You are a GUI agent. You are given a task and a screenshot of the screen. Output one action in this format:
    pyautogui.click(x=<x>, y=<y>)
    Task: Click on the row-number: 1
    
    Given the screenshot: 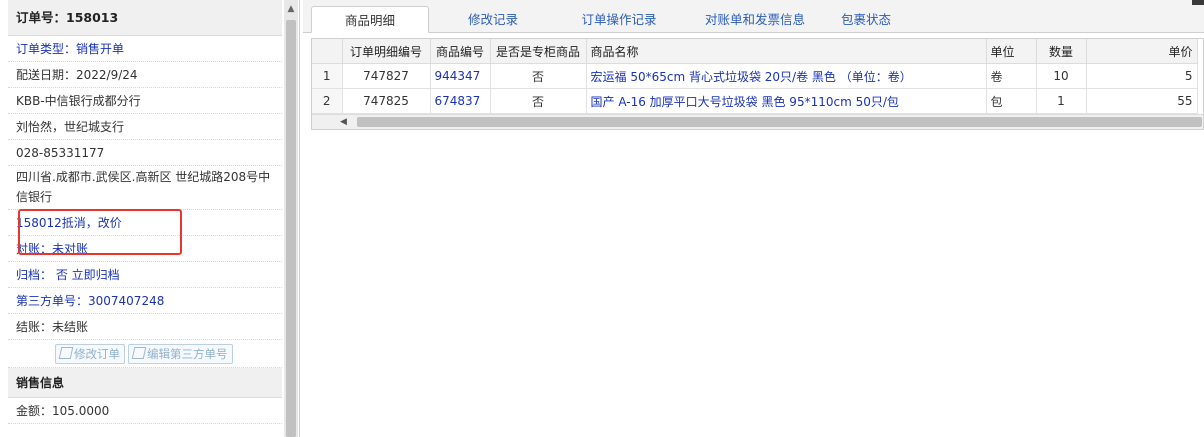 What is the action you would take?
    pyautogui.click(x=327, y=76)
    